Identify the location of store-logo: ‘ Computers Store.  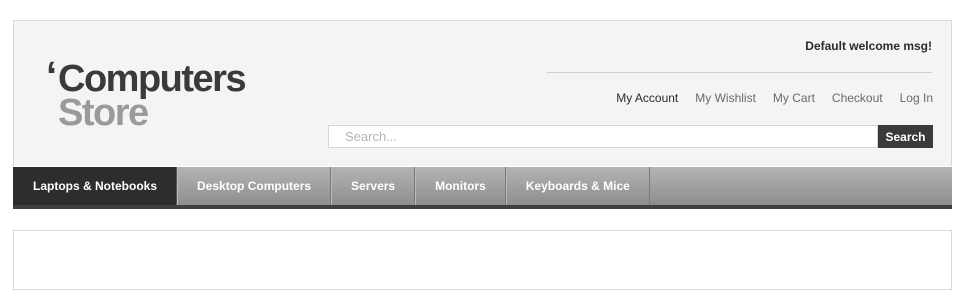
(161, 95).